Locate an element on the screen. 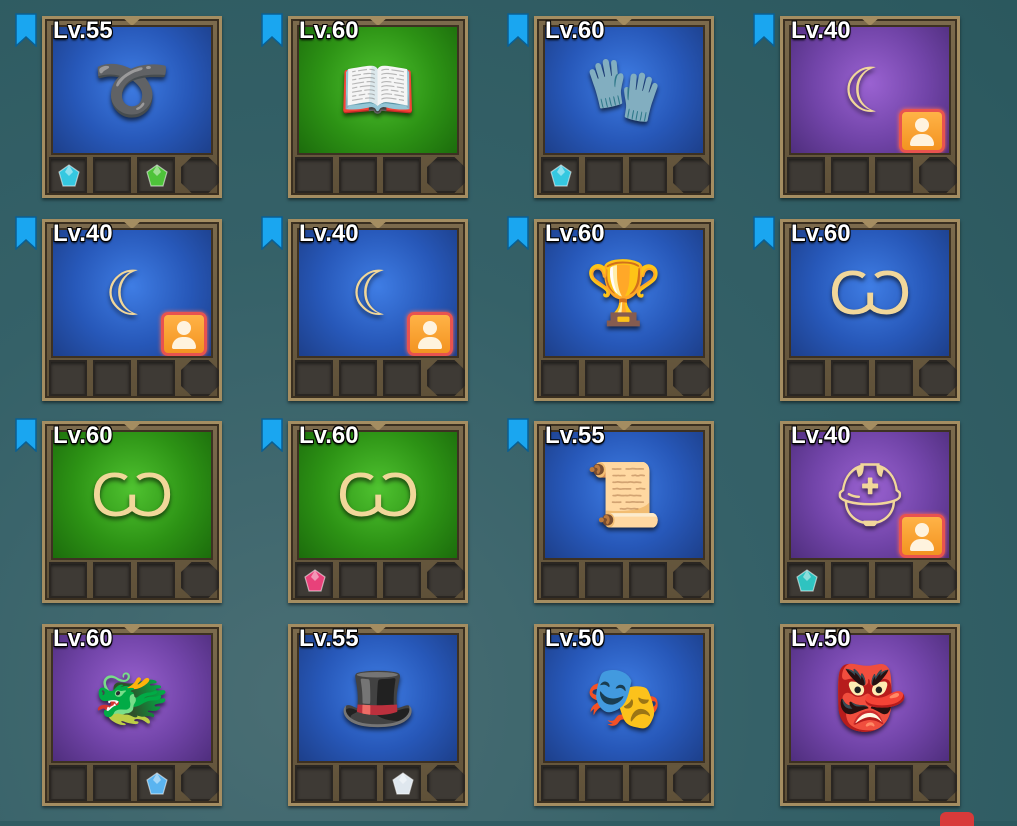 The width and height of the screenshot is (1017, 826). notification-badge is located at coordinates (957, 819).